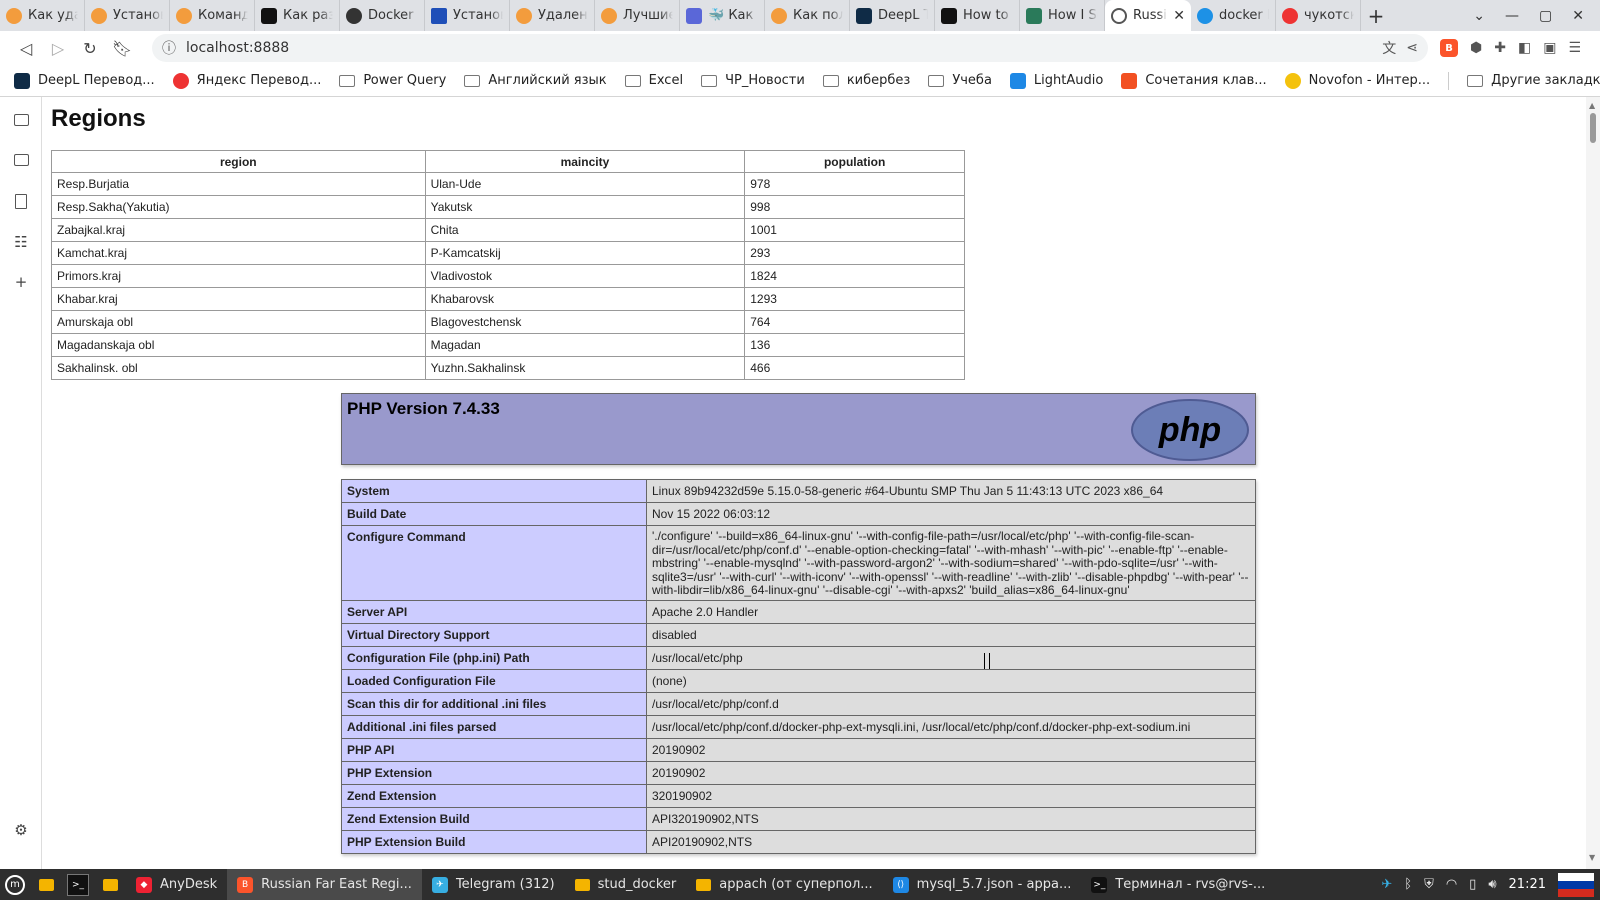  Describe the element at coordinates (1179, 16) in the screenshot. I see `close-tab-icon: ✕` at that location.